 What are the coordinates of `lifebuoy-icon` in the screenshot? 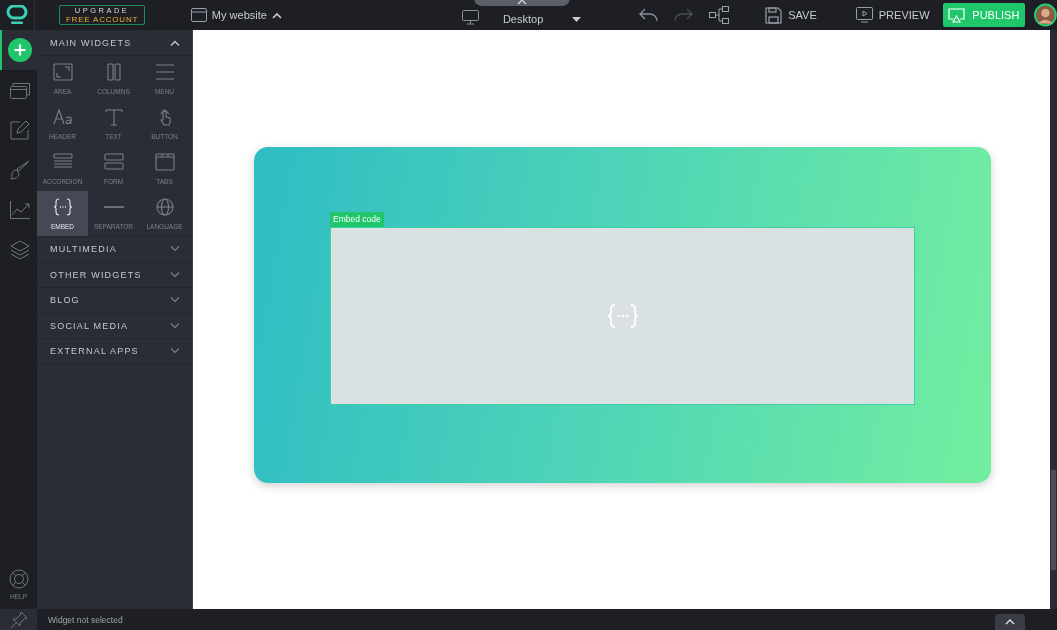 It's located at (18, 578).